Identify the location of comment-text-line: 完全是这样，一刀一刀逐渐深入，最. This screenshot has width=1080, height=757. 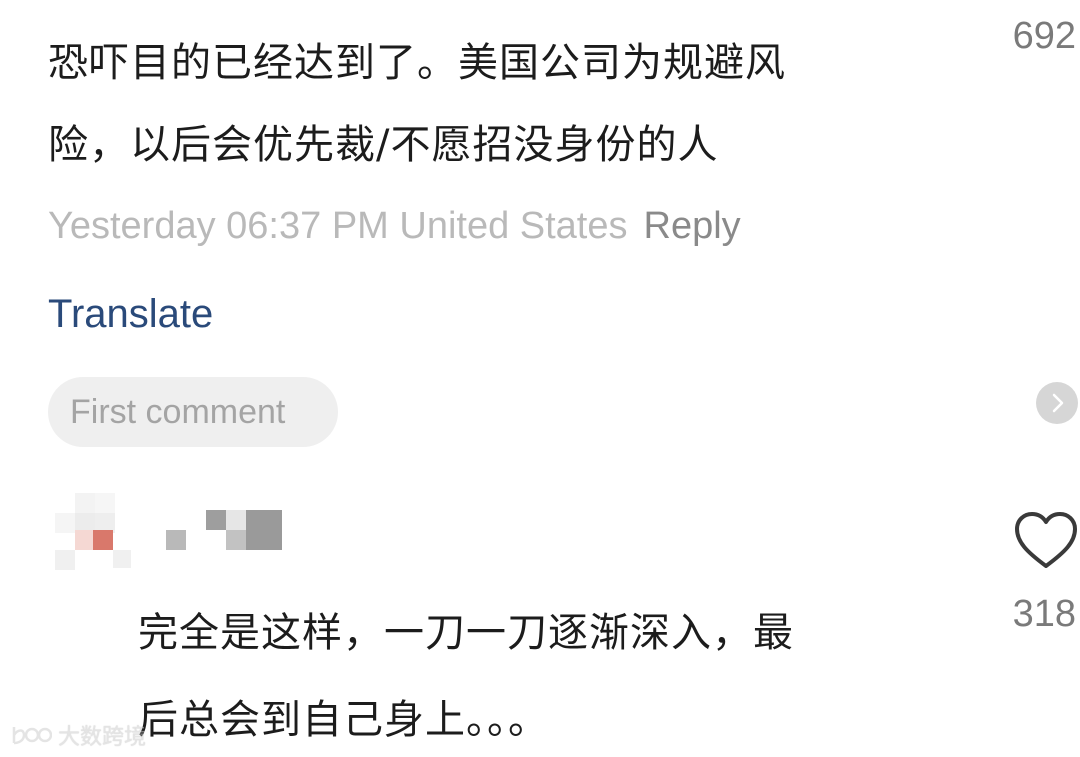
(466, 633).